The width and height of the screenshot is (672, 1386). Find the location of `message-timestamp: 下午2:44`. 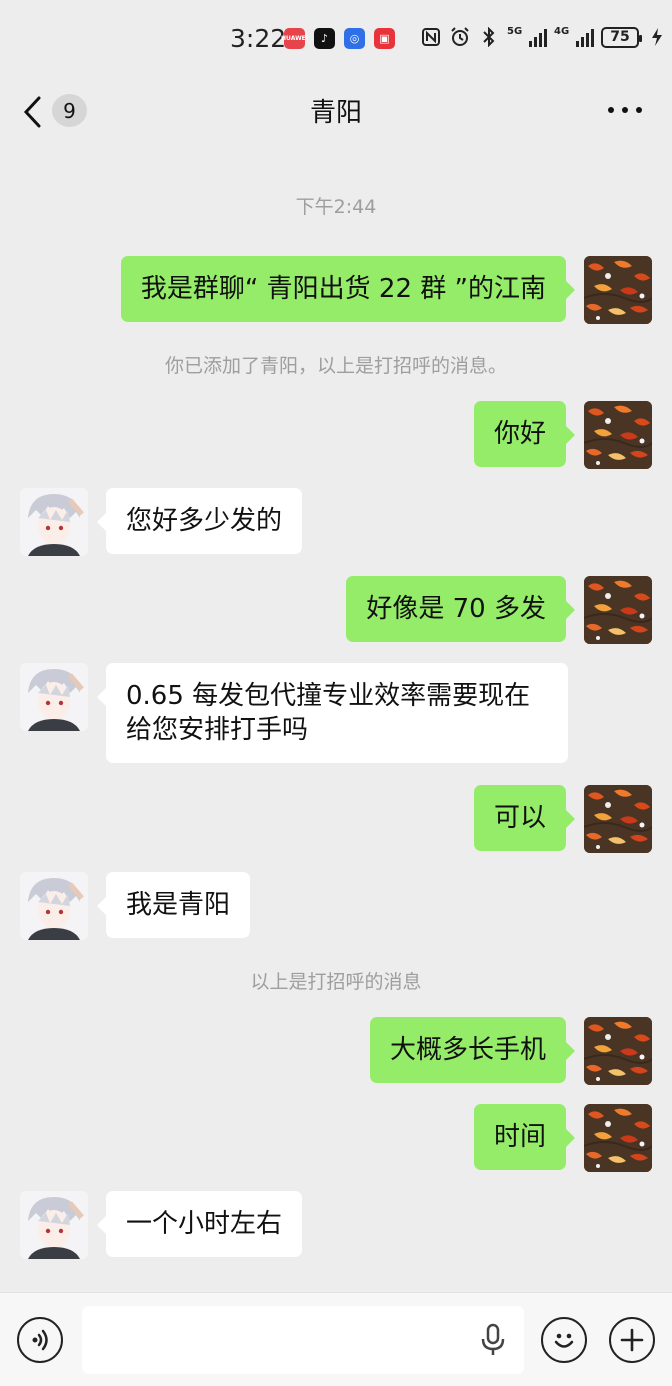

message-timestamp: 下午2:44 is located at coordinates (336, 207).